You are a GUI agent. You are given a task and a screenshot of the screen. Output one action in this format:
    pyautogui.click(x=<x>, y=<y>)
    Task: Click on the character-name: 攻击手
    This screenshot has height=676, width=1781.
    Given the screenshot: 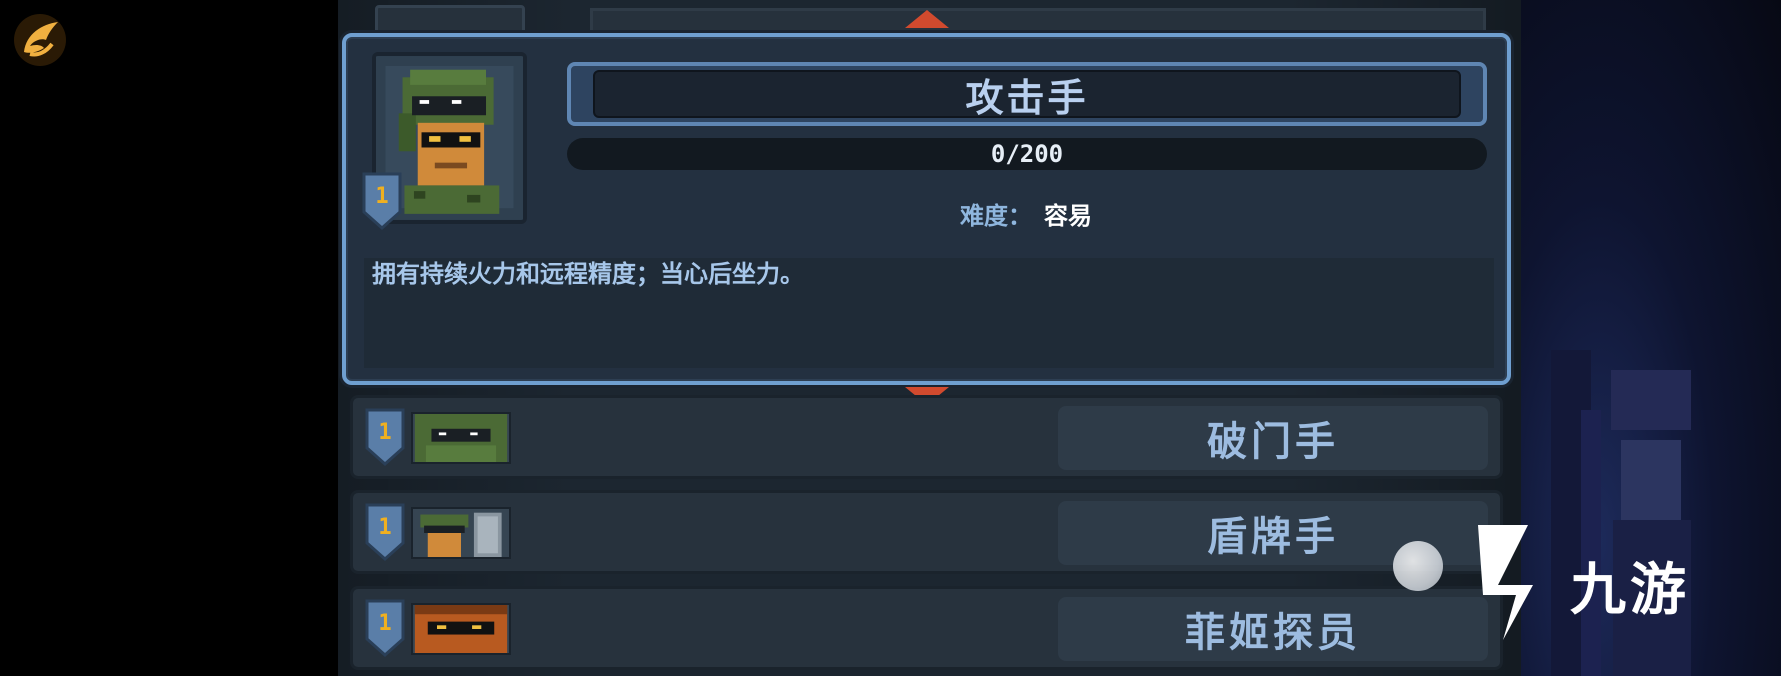 What is the action you would take?
    pyautogui.click(x=1027, y=97)
    